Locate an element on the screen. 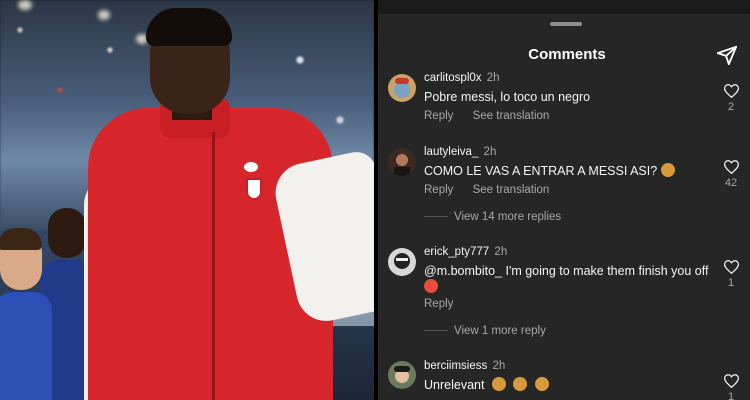 The width and height of the screenshot is (750, 400). view-more-replies-button: View 1 more reply is located at coordinates (485, 331).